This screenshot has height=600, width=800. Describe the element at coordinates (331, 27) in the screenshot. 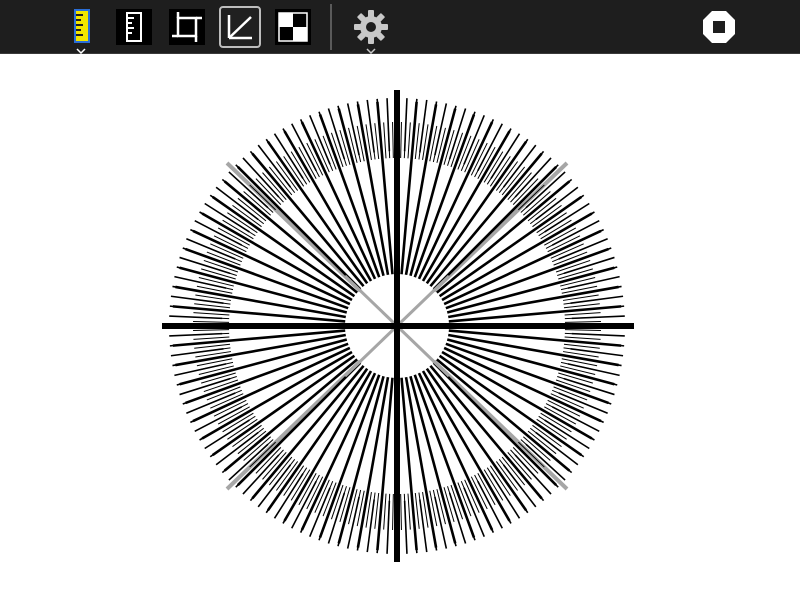

I see `toolbar-divider` at that location.